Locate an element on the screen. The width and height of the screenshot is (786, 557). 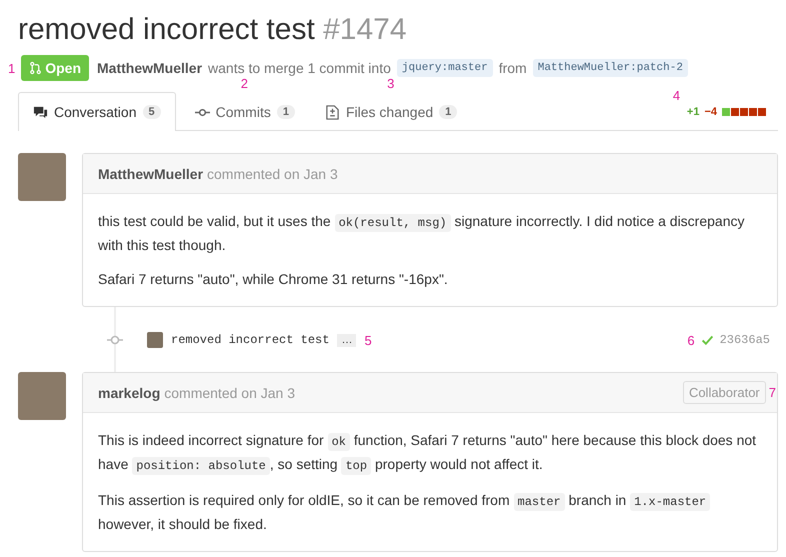
deletions-count: −4 is located at coordinates (710, 112).